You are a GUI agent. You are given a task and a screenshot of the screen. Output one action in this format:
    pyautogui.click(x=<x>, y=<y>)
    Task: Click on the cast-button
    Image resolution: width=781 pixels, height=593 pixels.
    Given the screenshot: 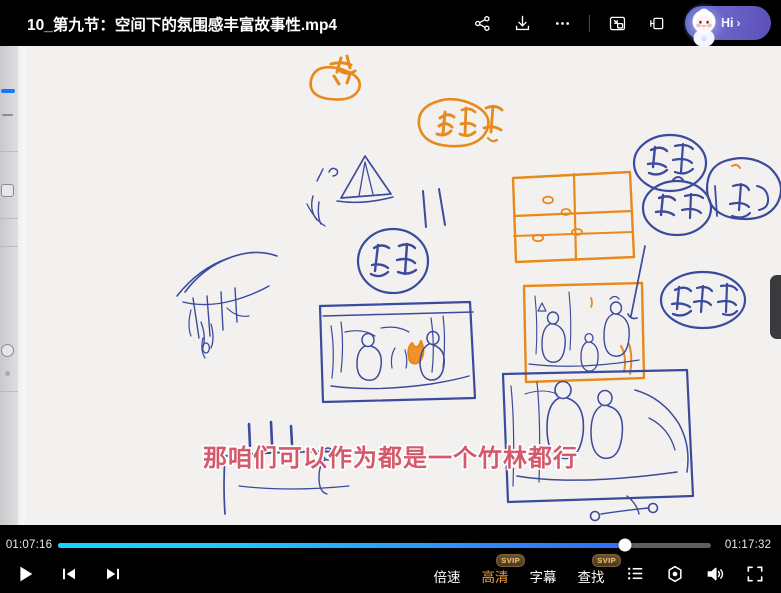 What is the action you would take?
    pyautogui.click(x=657, y=23)
    